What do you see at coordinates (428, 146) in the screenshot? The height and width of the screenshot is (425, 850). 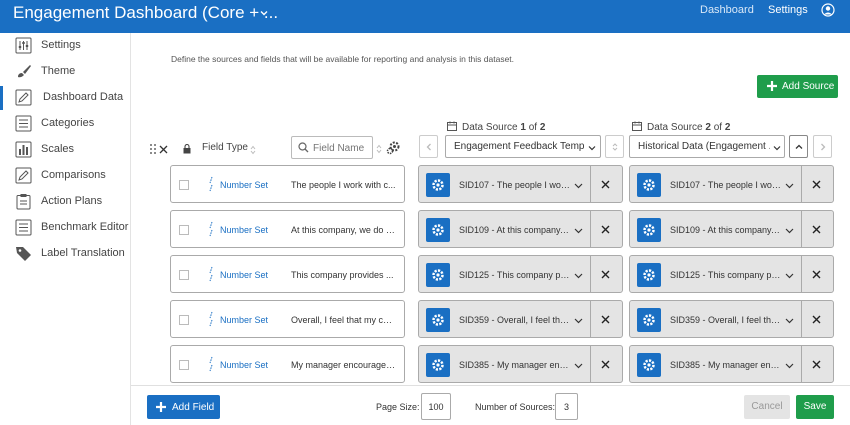 I see `move-source-left-button` at bounding box center [428, 146].